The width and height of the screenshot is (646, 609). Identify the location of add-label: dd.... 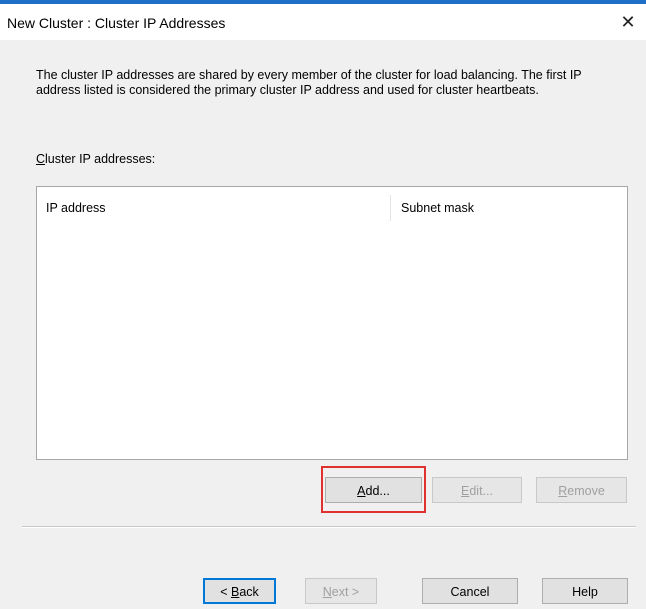
(377, 491).